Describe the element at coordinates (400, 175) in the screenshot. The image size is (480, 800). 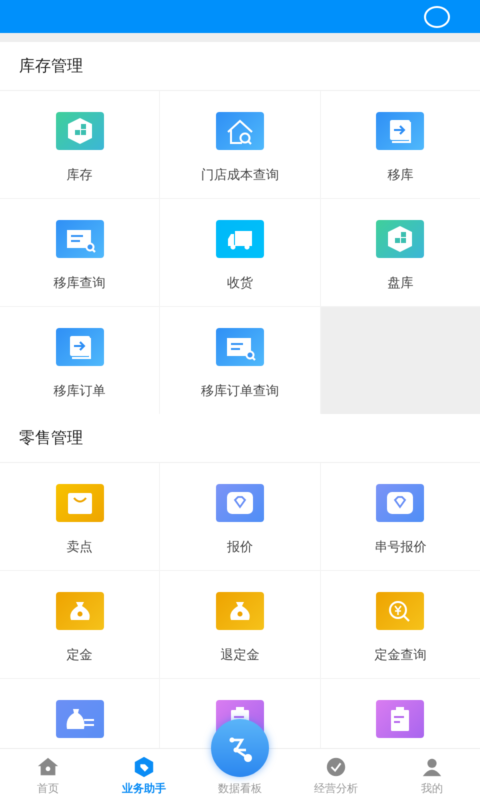
I see `tile-label: 移库` at that location.